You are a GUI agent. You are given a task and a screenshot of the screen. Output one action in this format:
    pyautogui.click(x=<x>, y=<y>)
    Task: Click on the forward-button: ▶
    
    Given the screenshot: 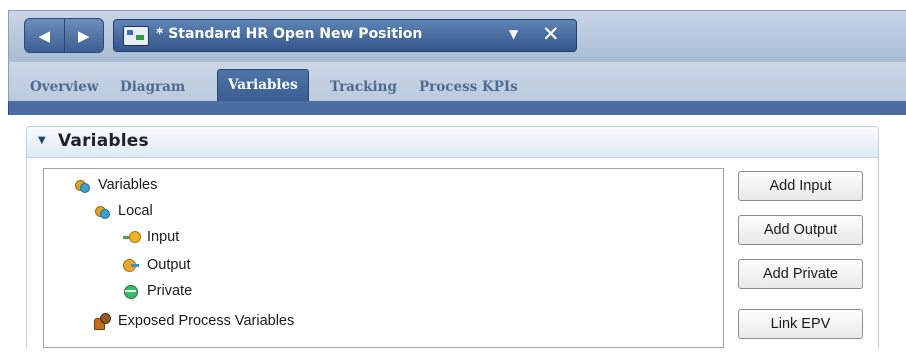 What is the action you would take?
    pyautogui.click(x=84, y=35)
    